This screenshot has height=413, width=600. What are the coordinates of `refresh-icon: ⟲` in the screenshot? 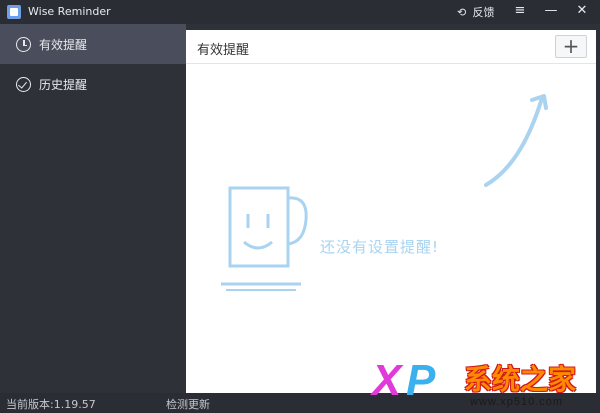 It's located at (462, 12).